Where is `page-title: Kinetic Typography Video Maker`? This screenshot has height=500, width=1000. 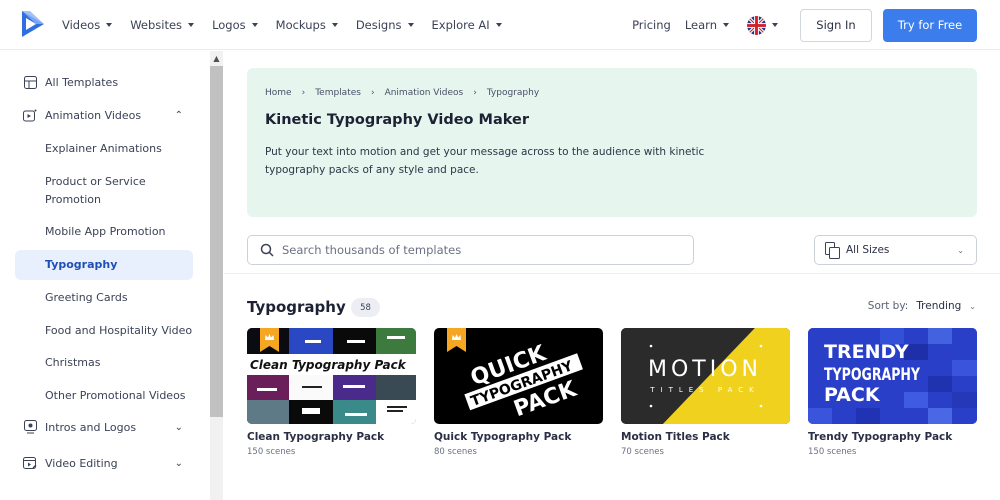
page-title: Kinetic Typography Video Maker is located at coordinates (397, 120).